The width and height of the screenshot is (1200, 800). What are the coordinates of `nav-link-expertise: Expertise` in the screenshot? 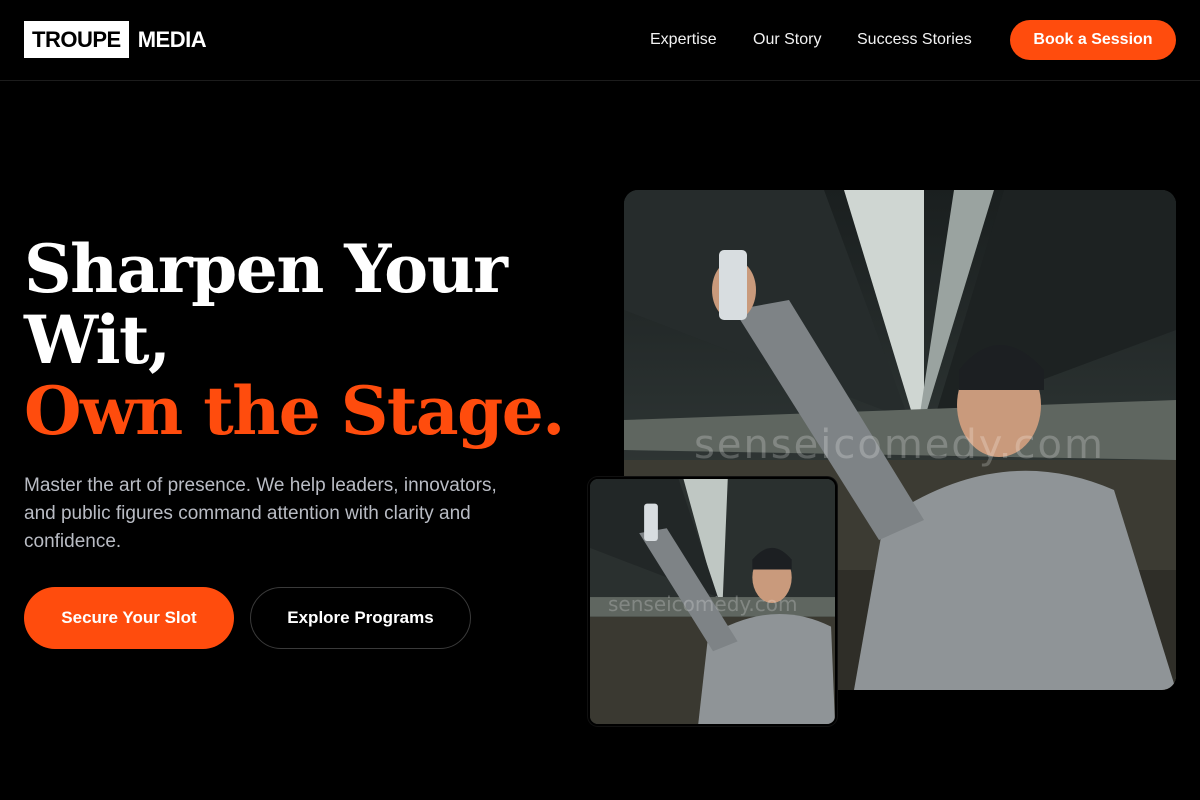 It's located at (683, 40).